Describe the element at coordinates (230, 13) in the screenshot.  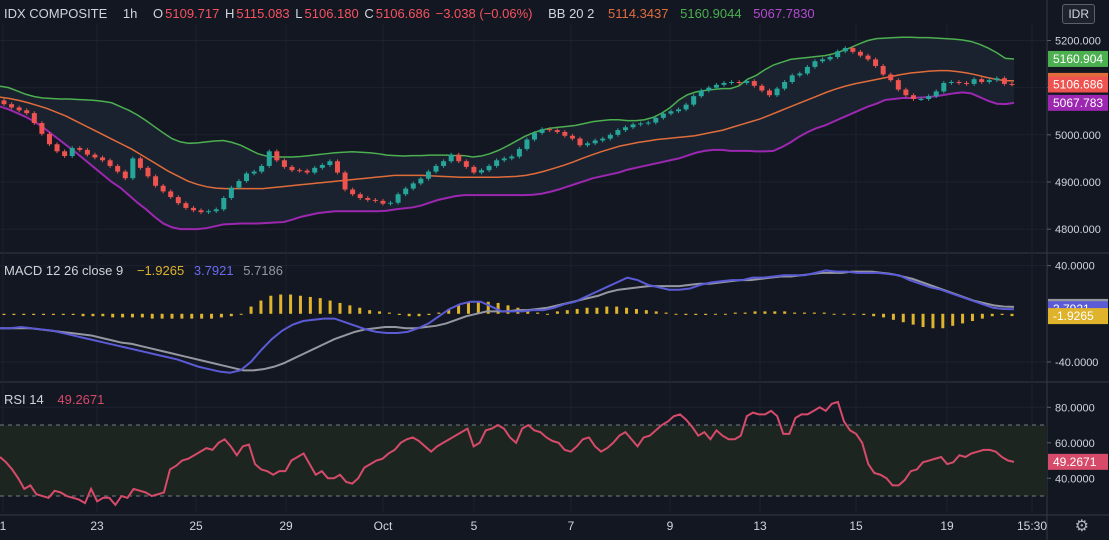
I see `high-label: H` at that location.